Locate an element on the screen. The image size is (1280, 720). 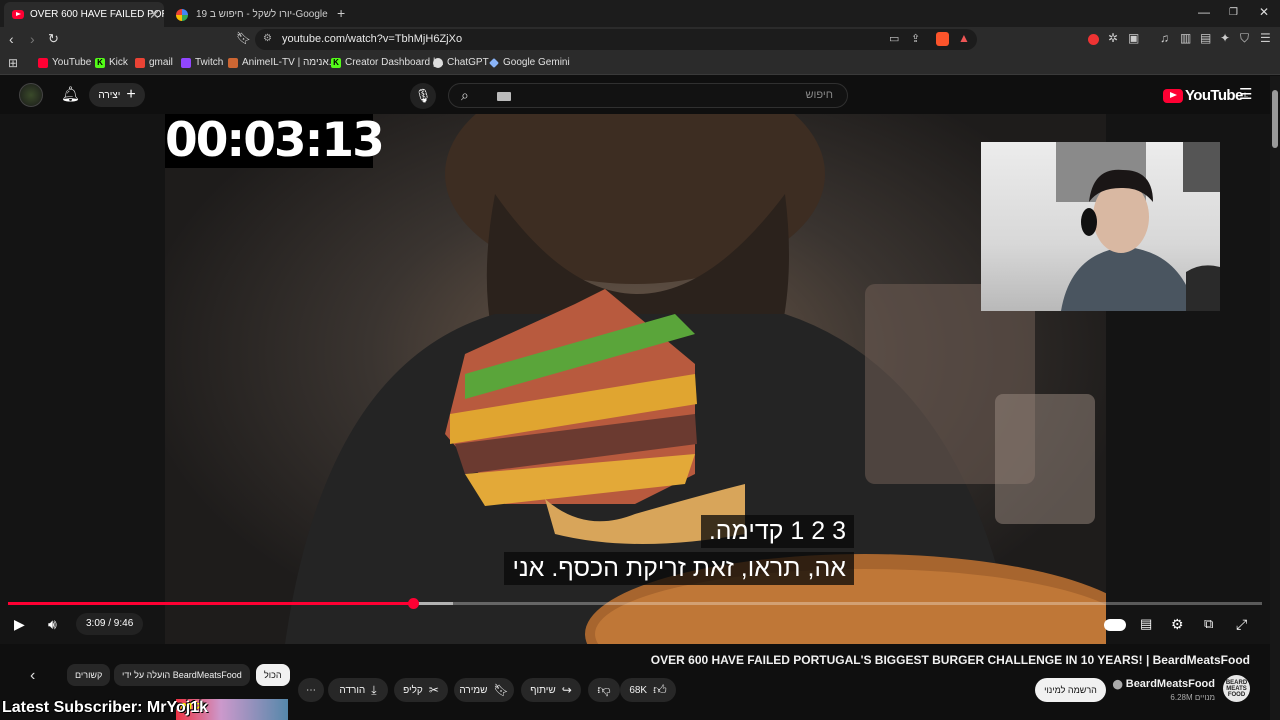
save-bookmark-icon: 🔖︎ is located at coordinates (501, 690).